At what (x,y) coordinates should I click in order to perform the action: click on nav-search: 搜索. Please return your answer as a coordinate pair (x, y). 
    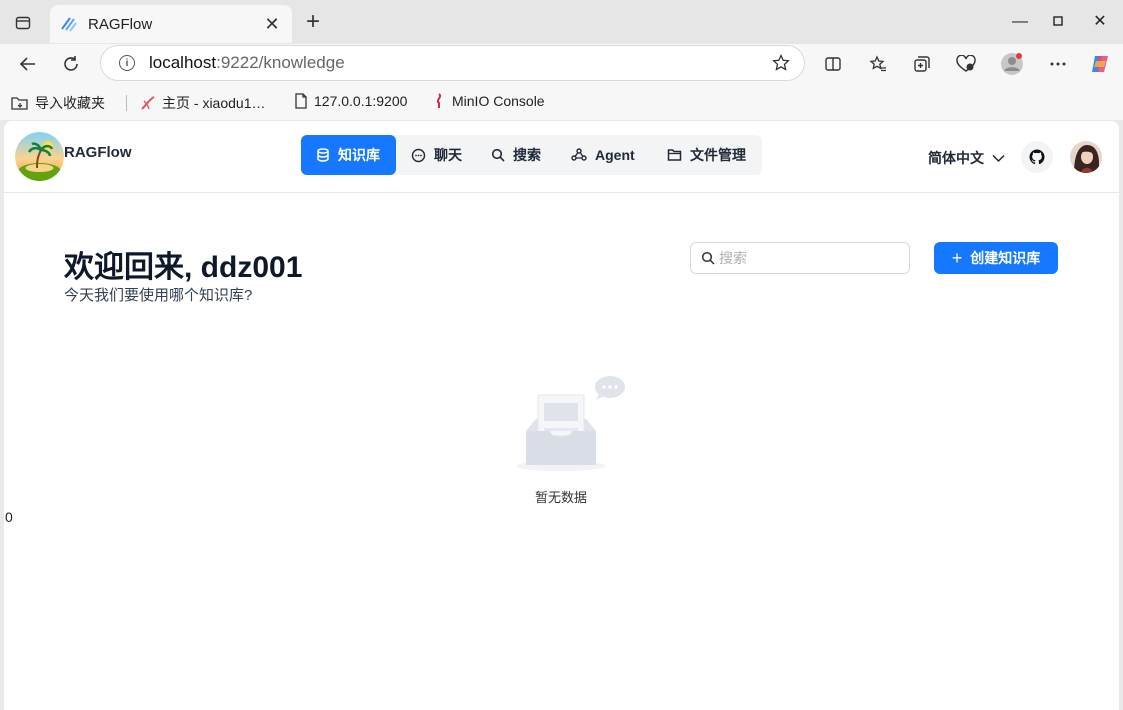
    Looking at the image, I should click on (516, 155).